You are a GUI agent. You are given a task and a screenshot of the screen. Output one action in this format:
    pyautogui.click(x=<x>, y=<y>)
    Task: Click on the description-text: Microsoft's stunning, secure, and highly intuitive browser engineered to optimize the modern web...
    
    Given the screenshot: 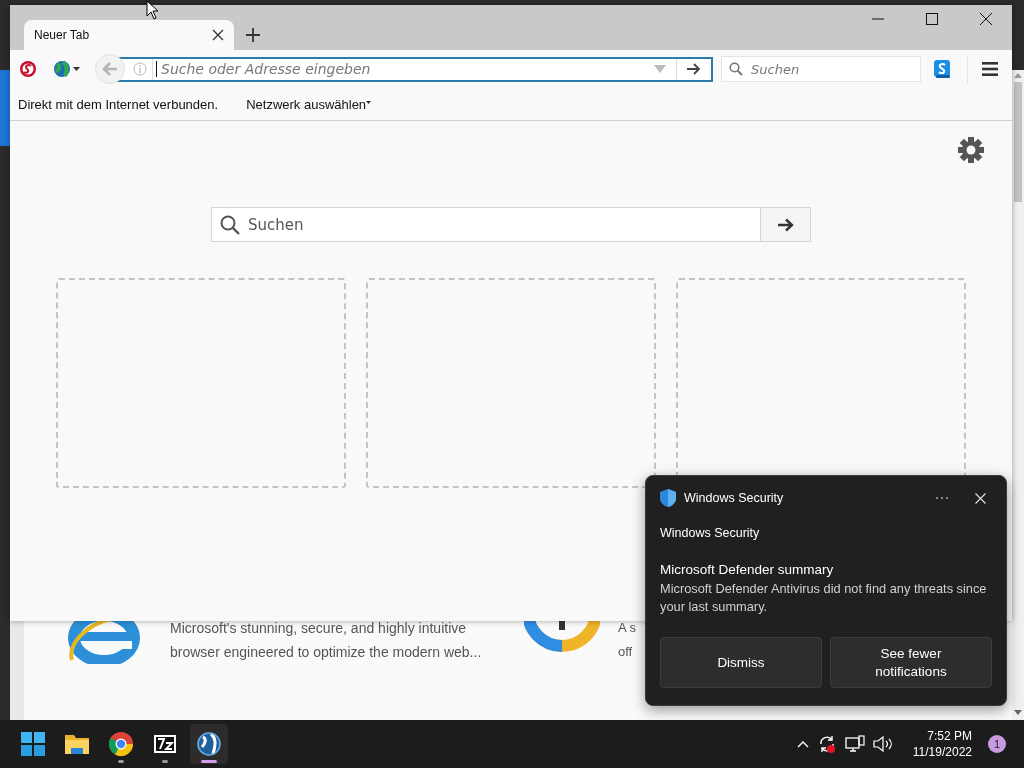 What is the action you would take?
    pyautogui.click(x=326, y=640)
    